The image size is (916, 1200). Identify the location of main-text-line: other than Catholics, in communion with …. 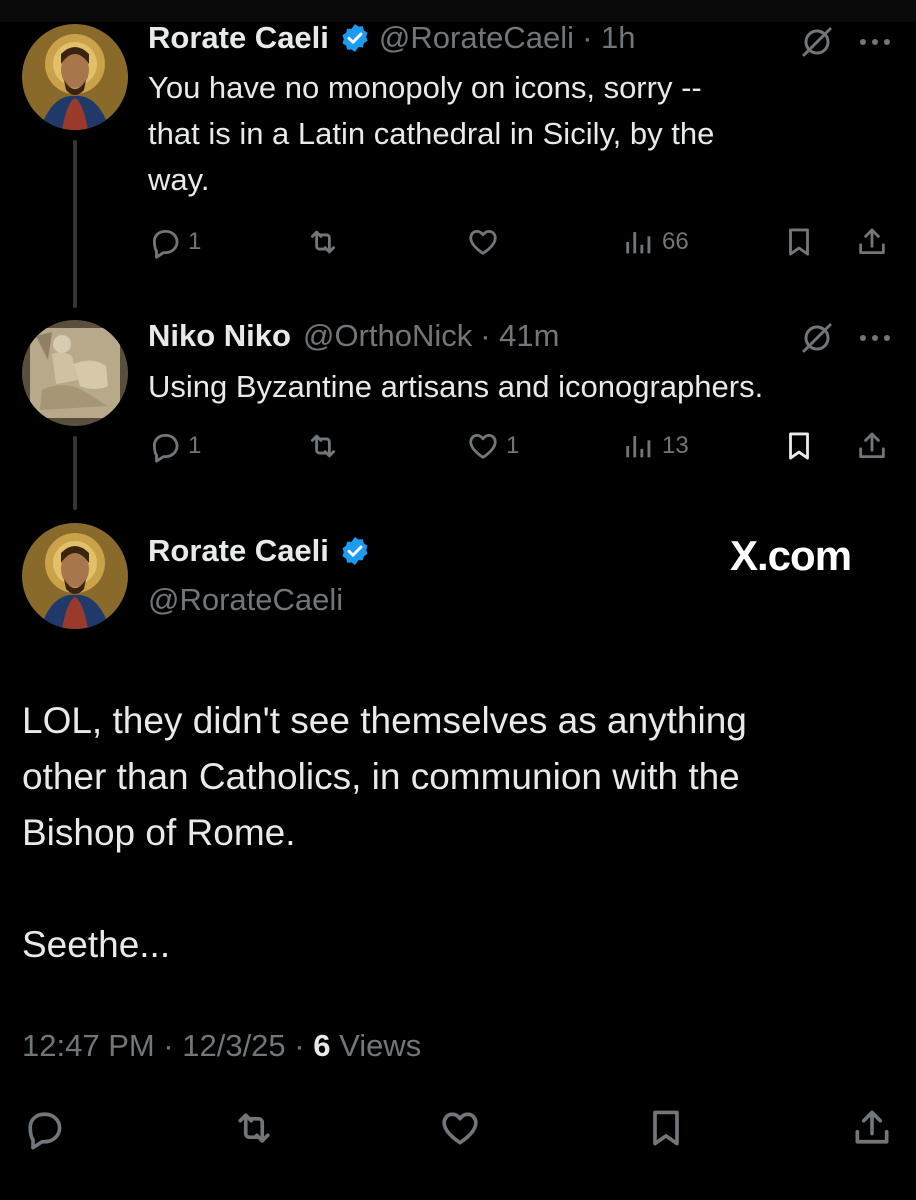
(381, 776).